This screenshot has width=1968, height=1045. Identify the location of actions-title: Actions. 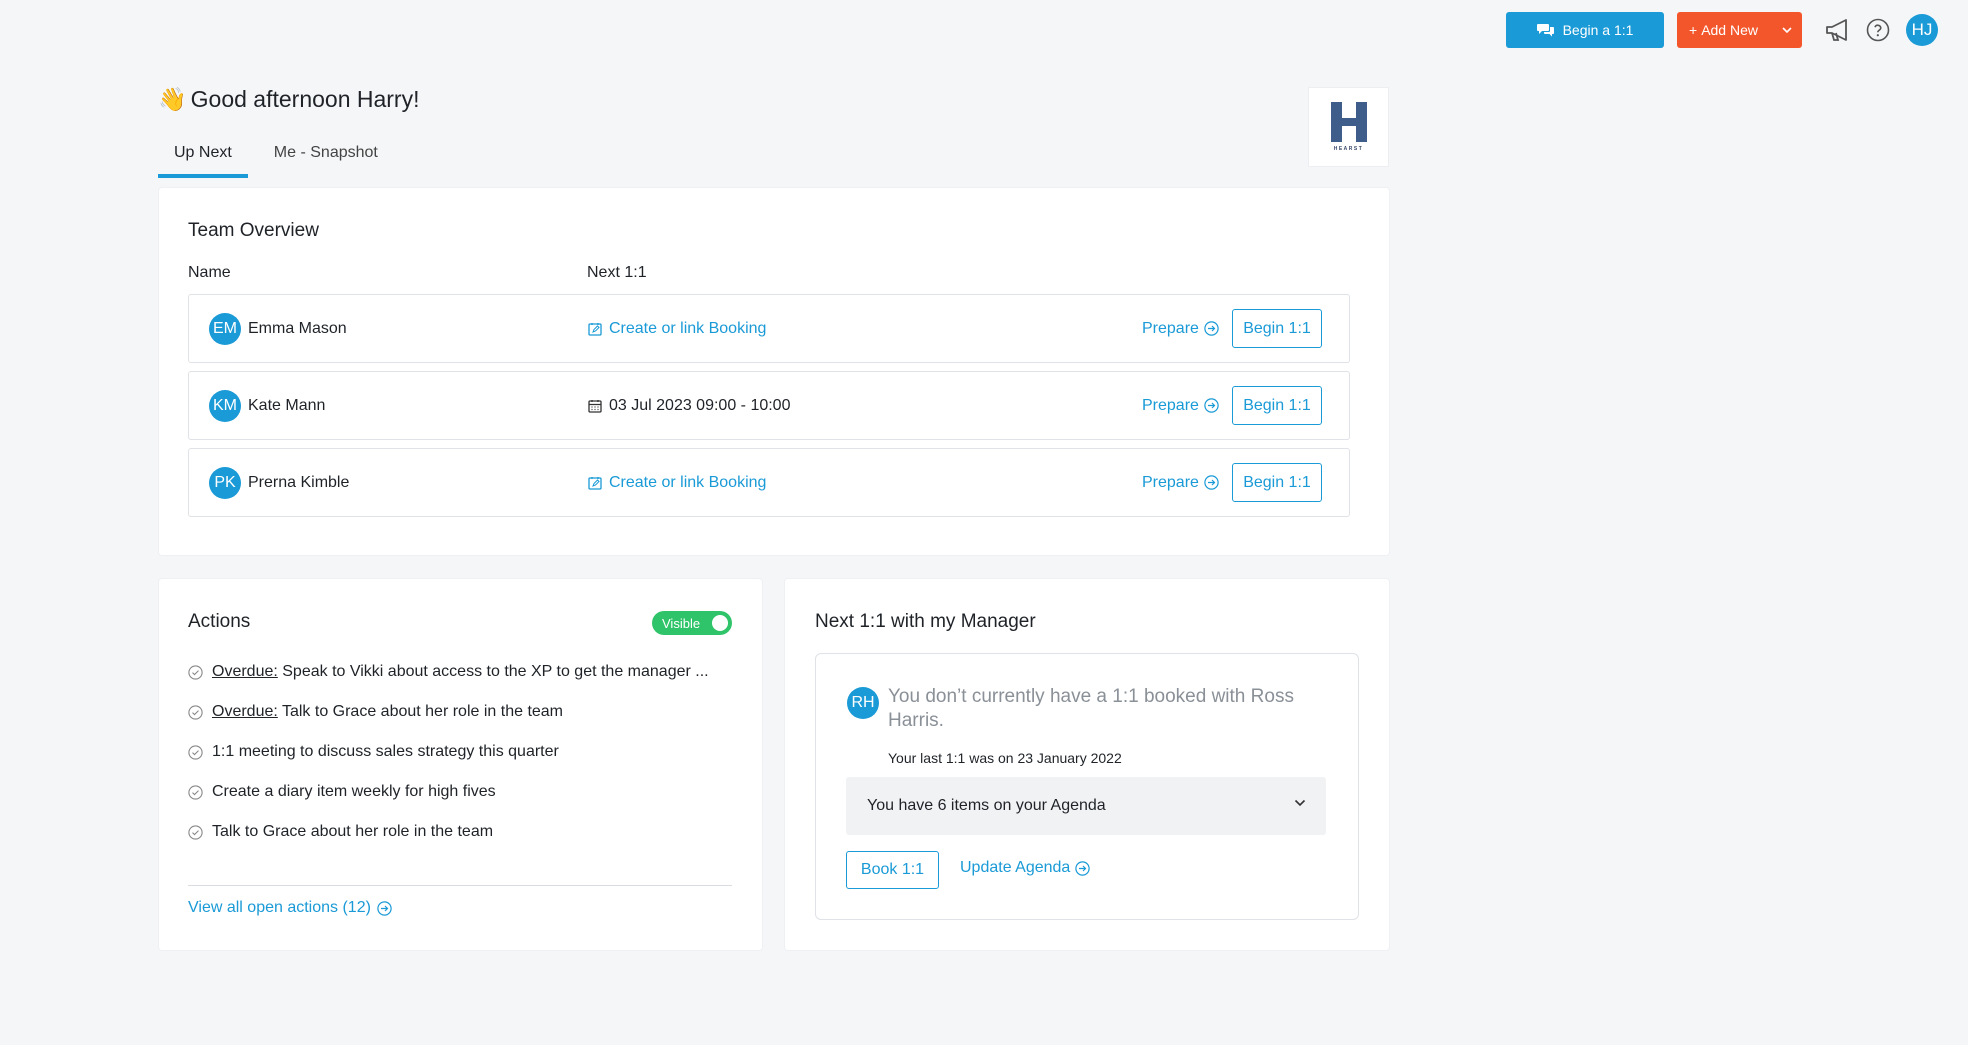
(219, 621).